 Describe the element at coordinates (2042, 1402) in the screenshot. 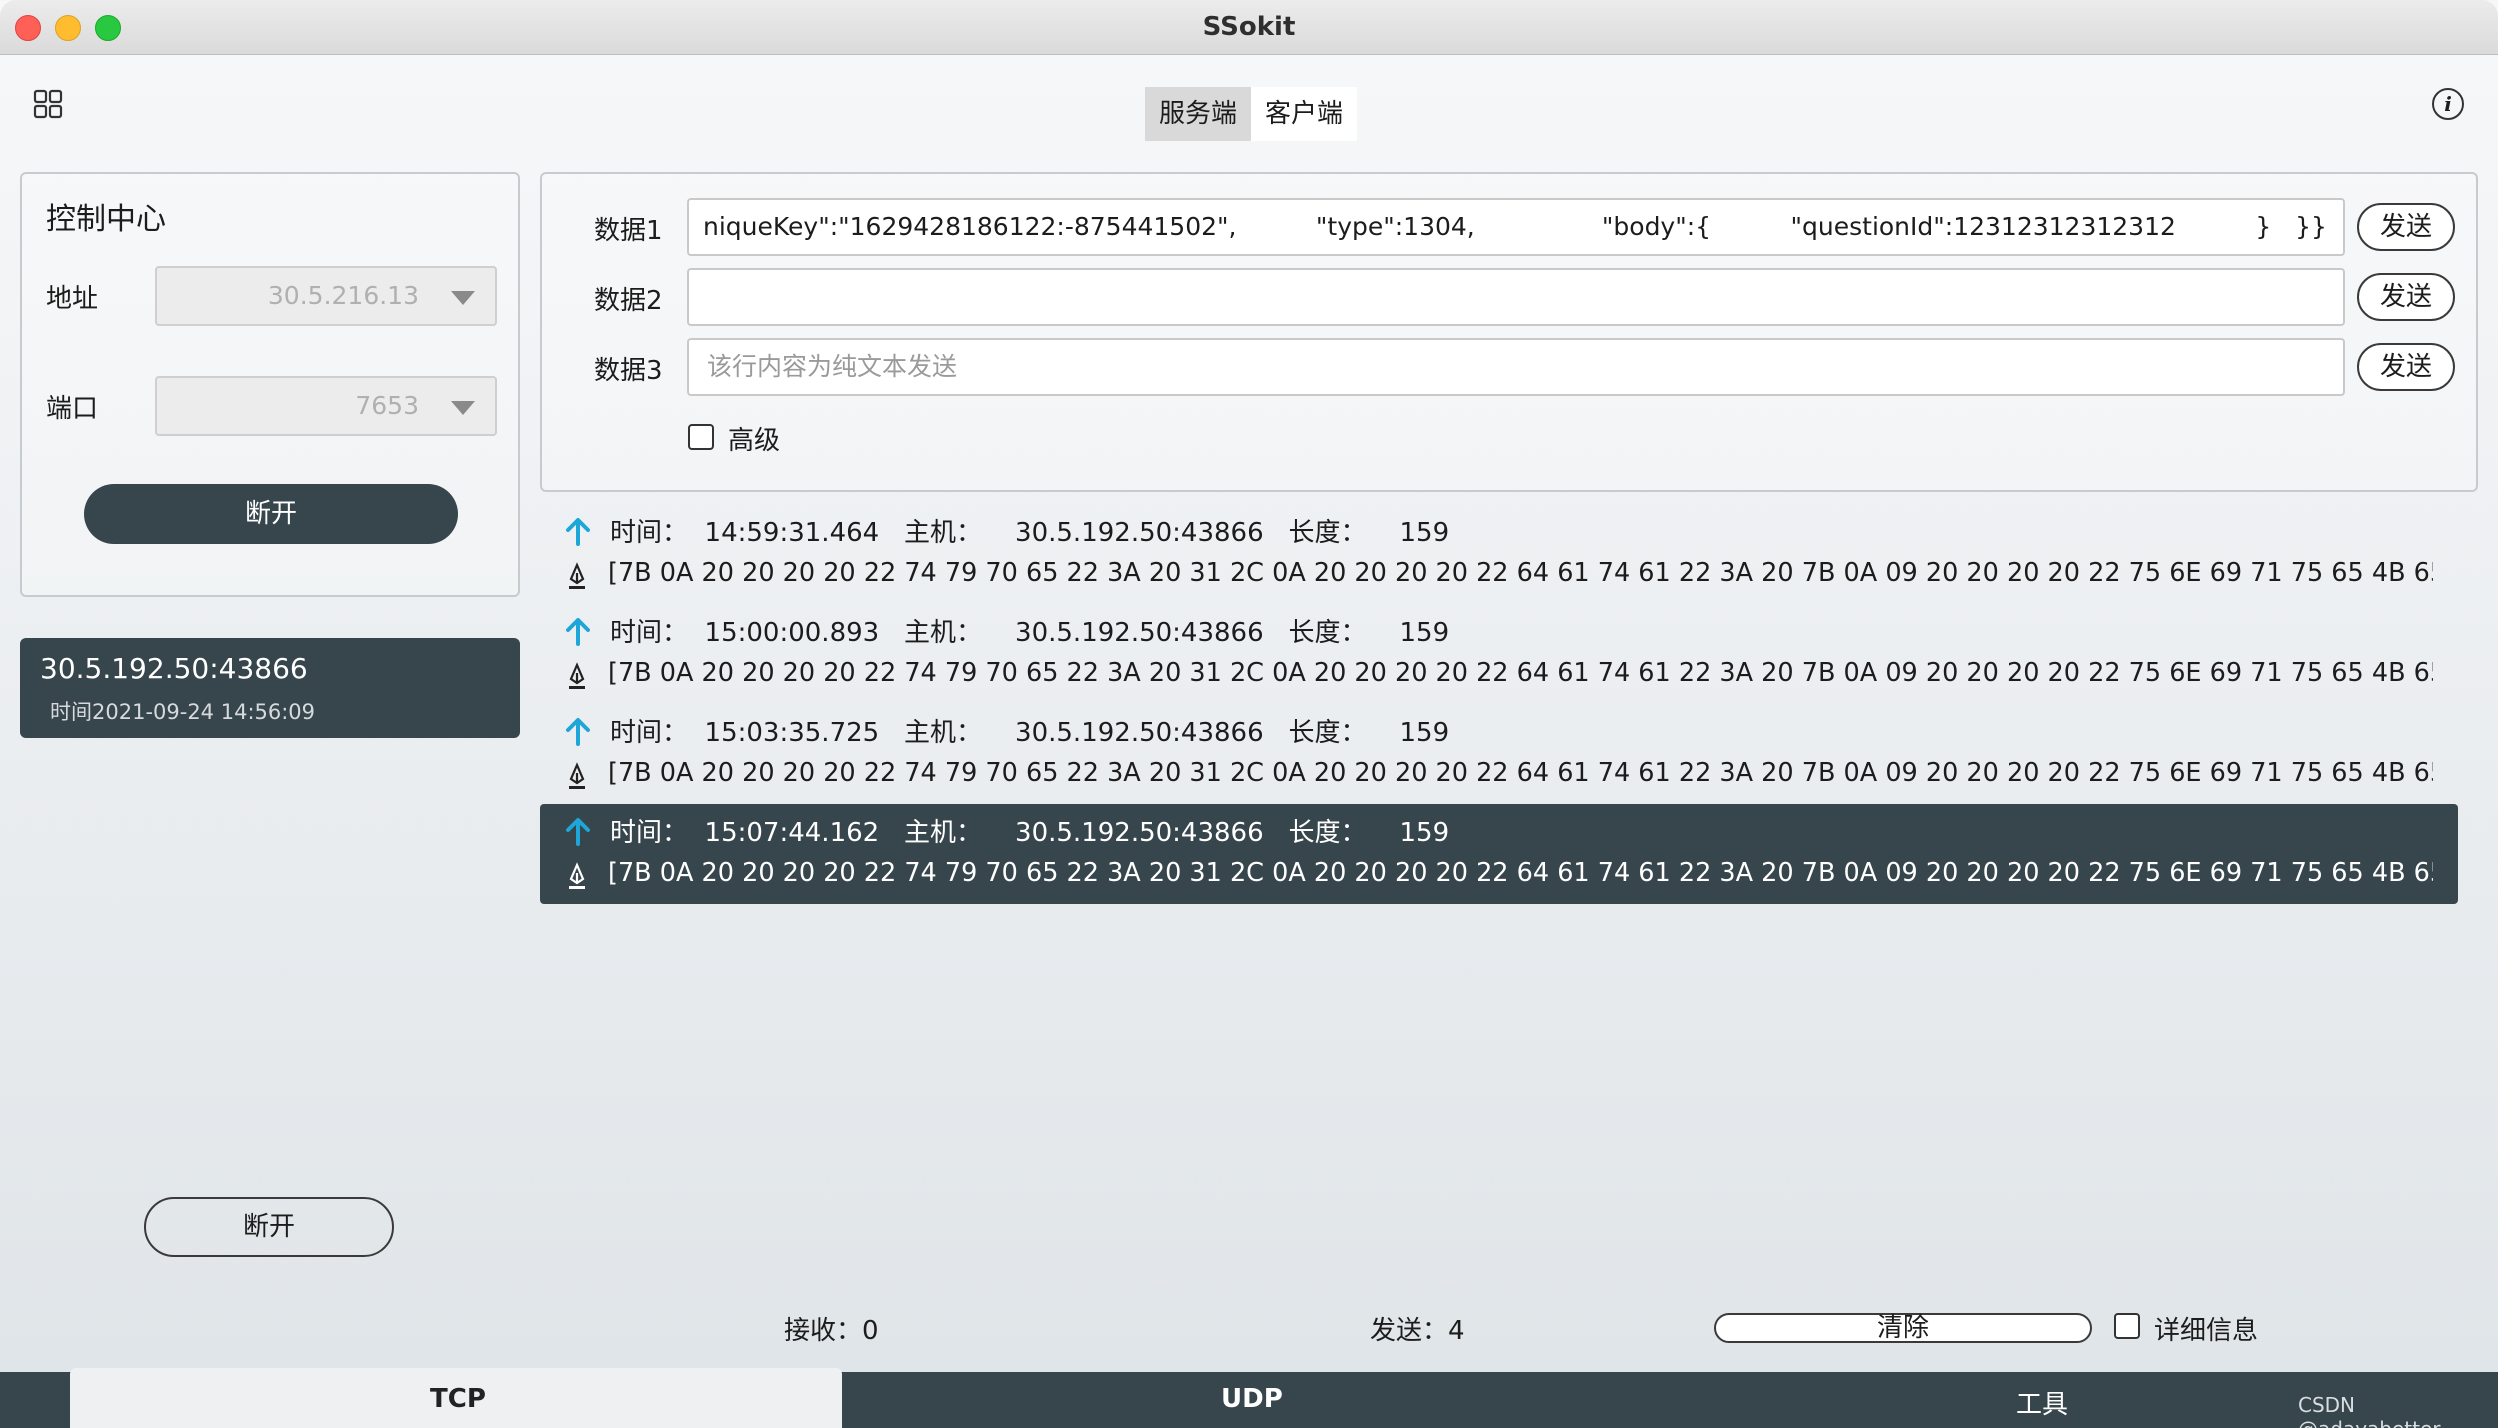

I see `tab-tools: 工具` at that location.